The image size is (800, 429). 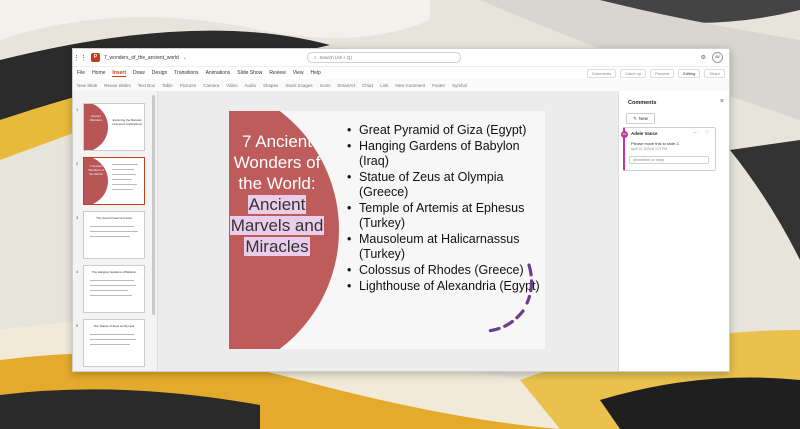 I want to click on more-options-icon: ···, so click(x=695, y=133).